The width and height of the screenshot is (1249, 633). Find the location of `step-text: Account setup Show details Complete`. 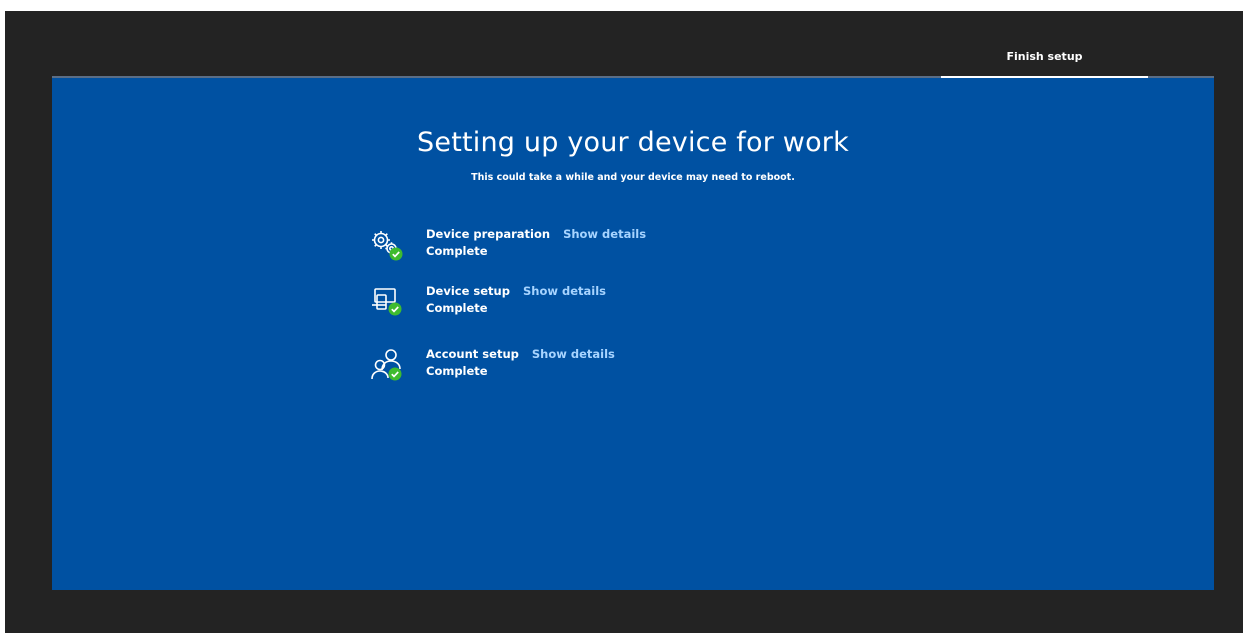

step-text: Account setup Show details Complete is located at coordinates (520, 363).